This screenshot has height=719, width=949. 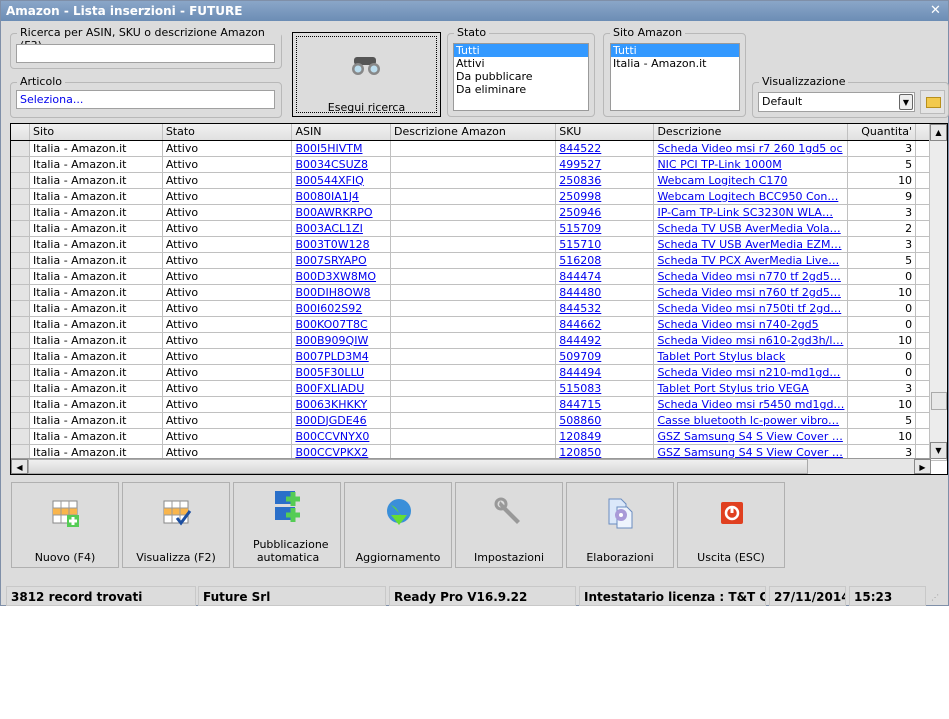 What do you see at coordinates (341, 132) in the screenshot?
I see `column-header: ASIN` at bounding box center [341, 132].